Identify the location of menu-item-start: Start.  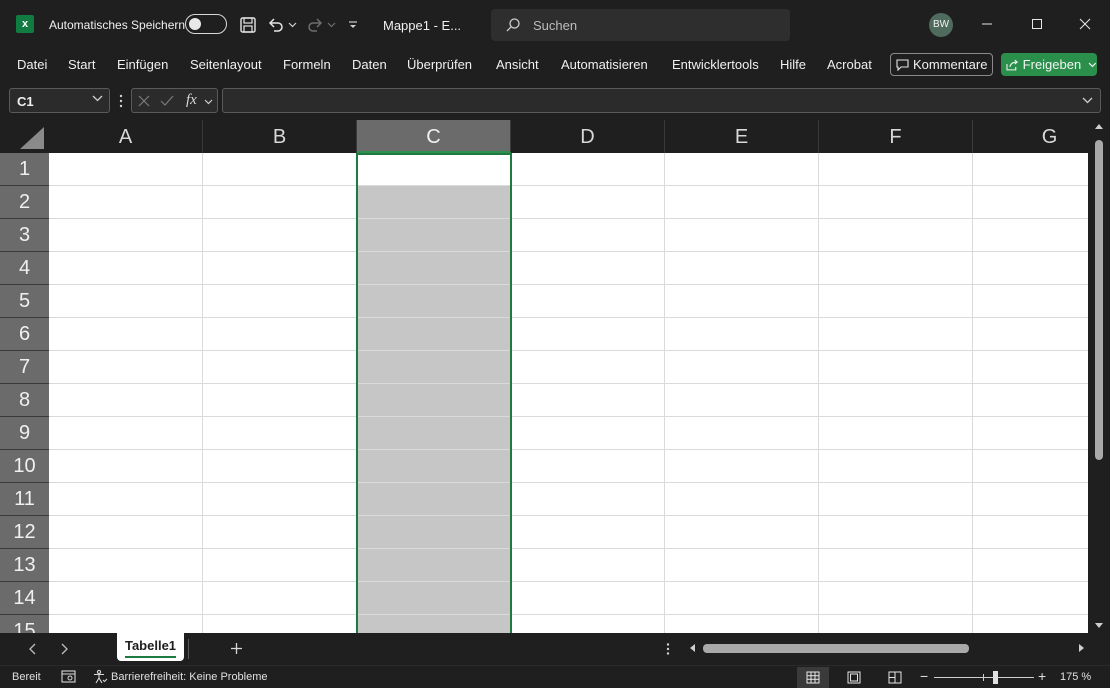
(81, 64).